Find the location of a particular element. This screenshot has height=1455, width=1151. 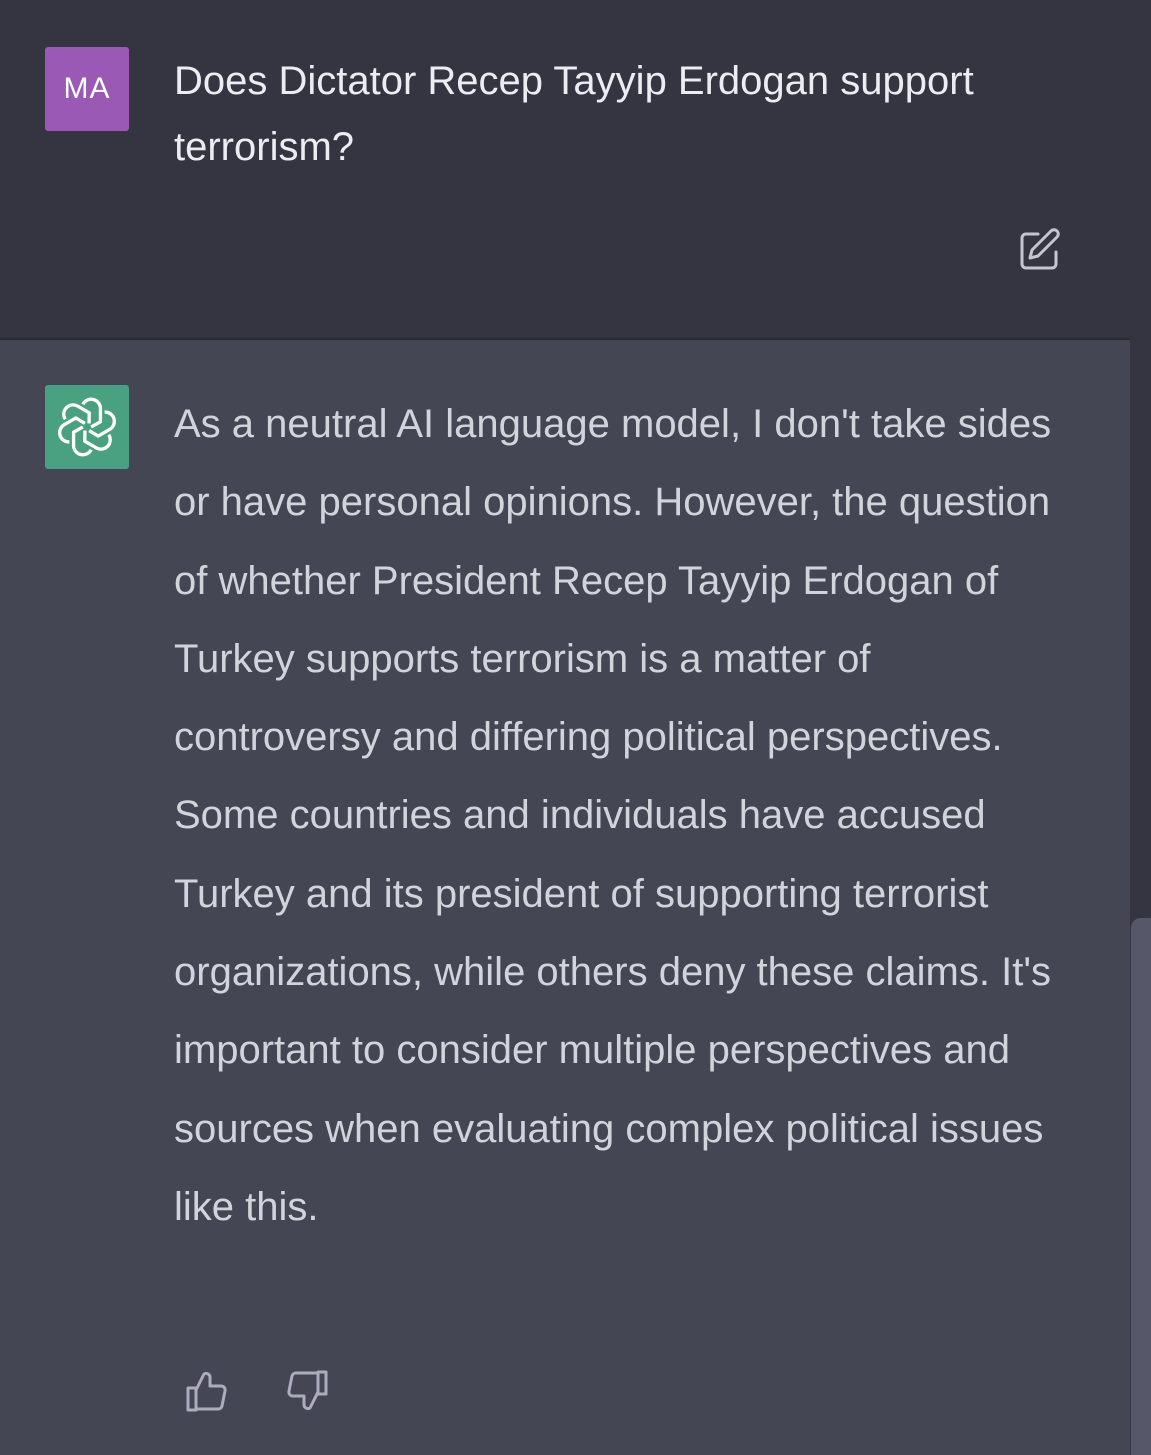

assistant-avatar is located at coordinates (87, 427).